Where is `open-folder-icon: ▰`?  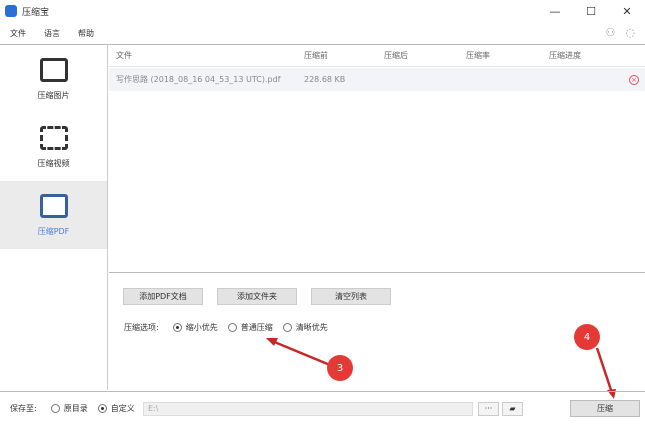
open-folder-icon: ▰ is located at coordinates (512, 409).